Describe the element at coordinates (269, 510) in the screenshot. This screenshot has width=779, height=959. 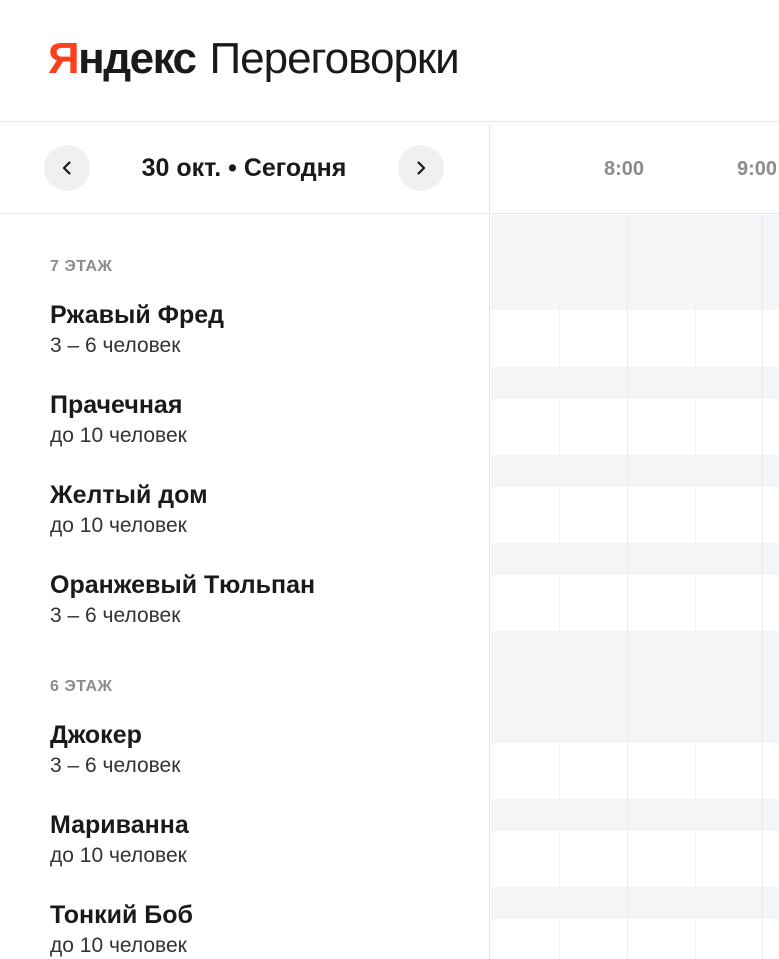
I see `room-item: Желтый дом до 10 человек` at that location.